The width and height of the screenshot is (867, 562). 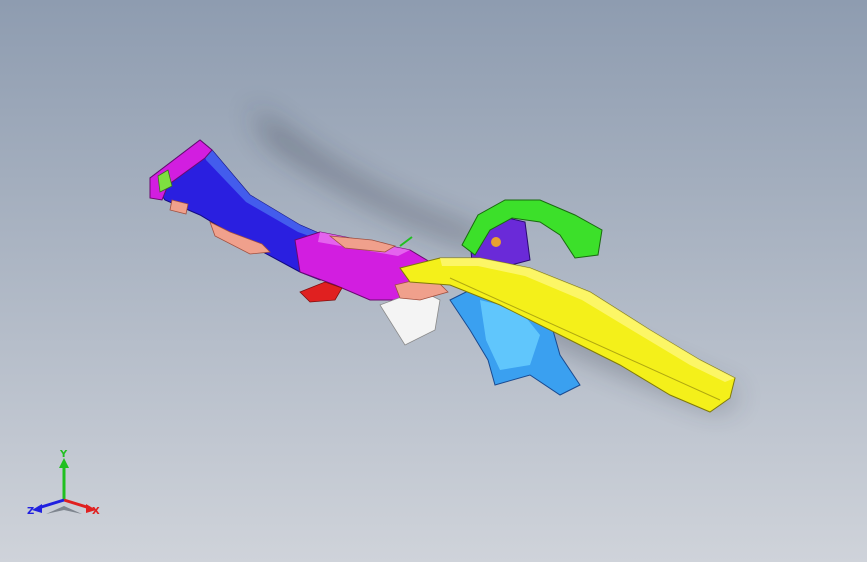 I want to click on y-axis-label: Y, so click(x=63, y=454).